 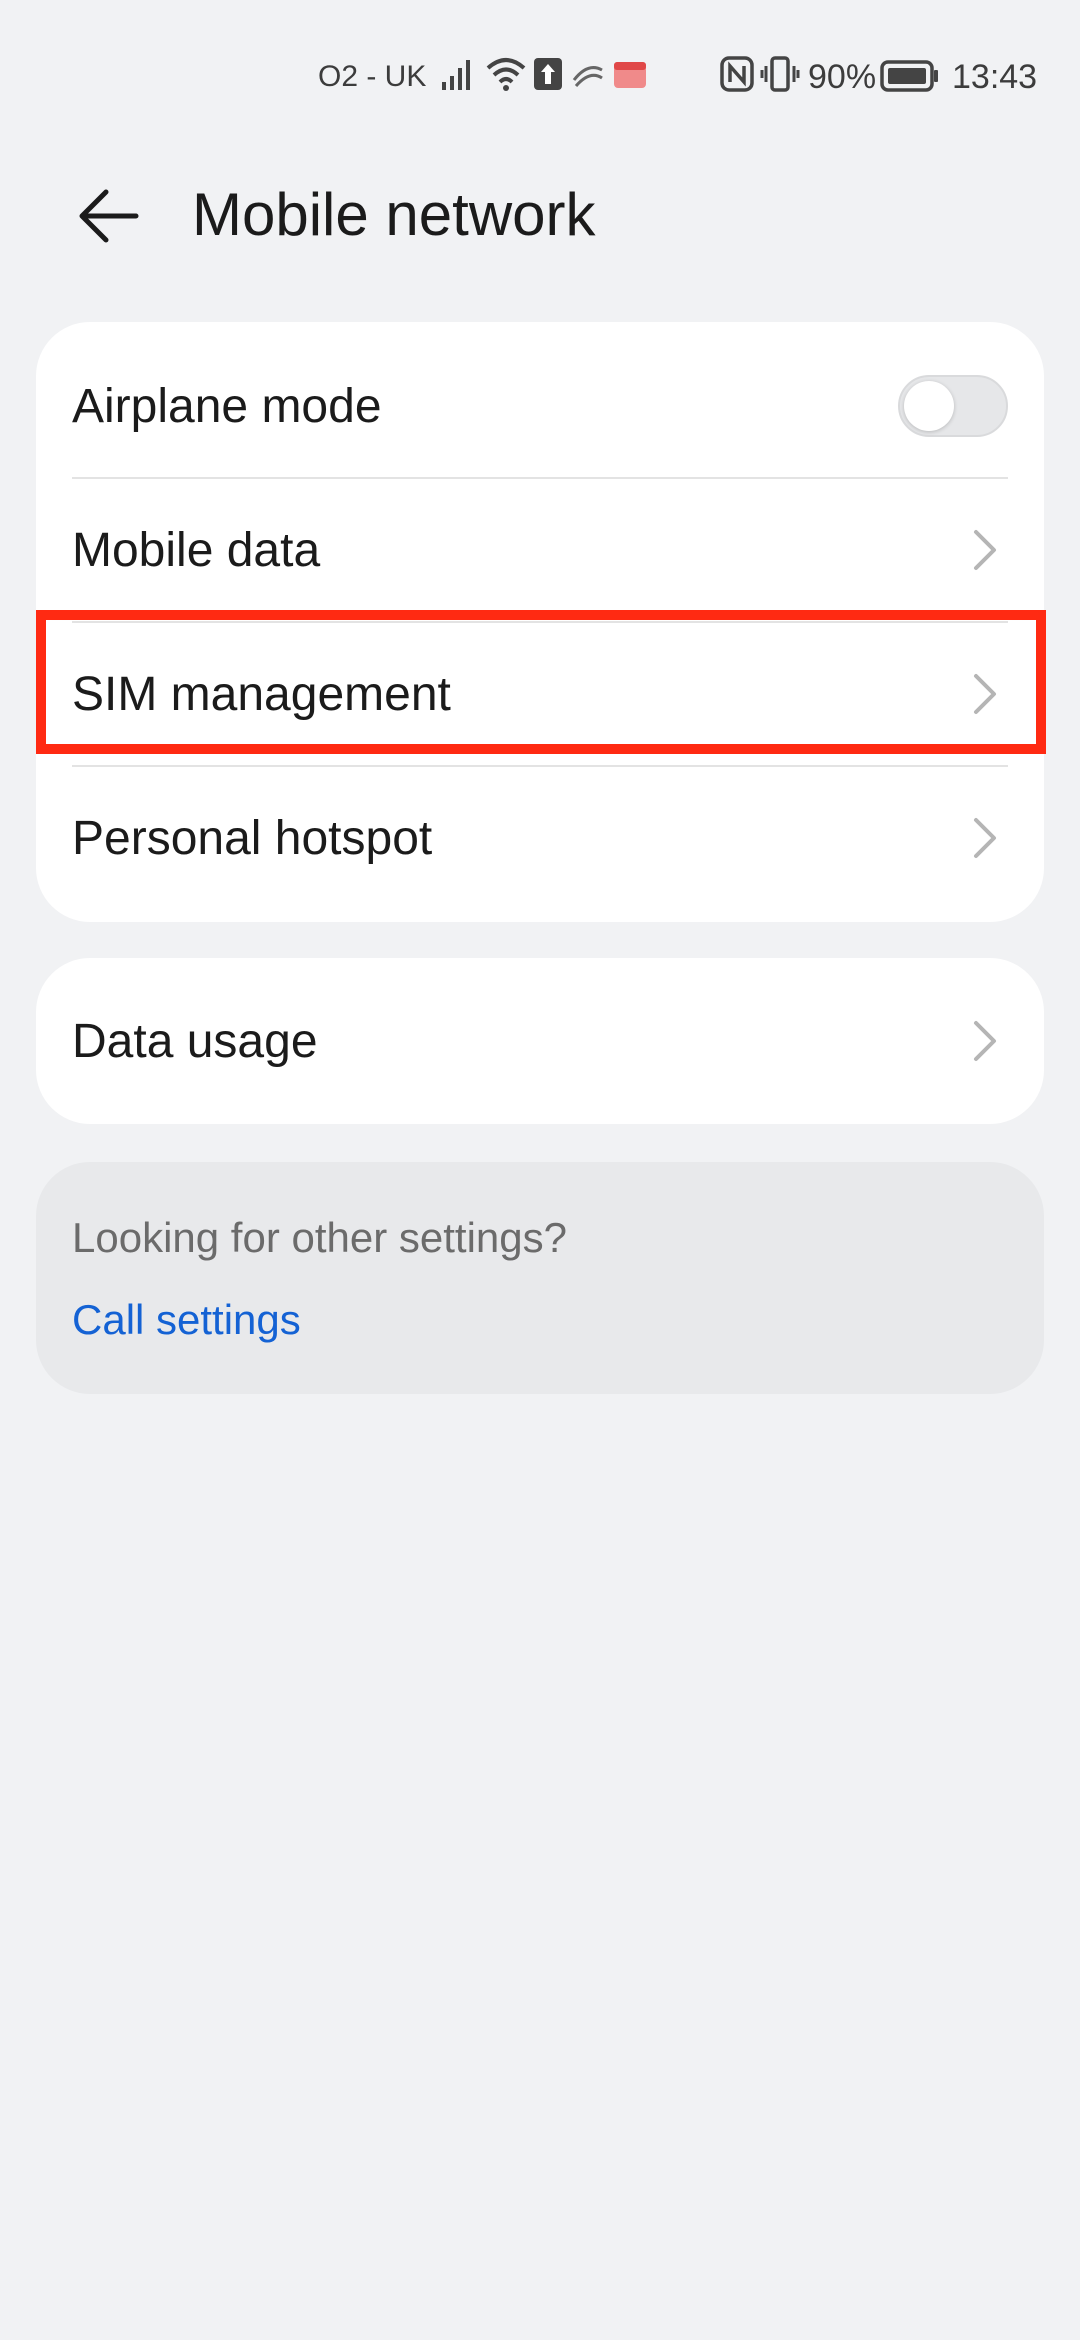 I want to click on personal-hotspot-row: Personal hotspot, so click(x=540, y=838).